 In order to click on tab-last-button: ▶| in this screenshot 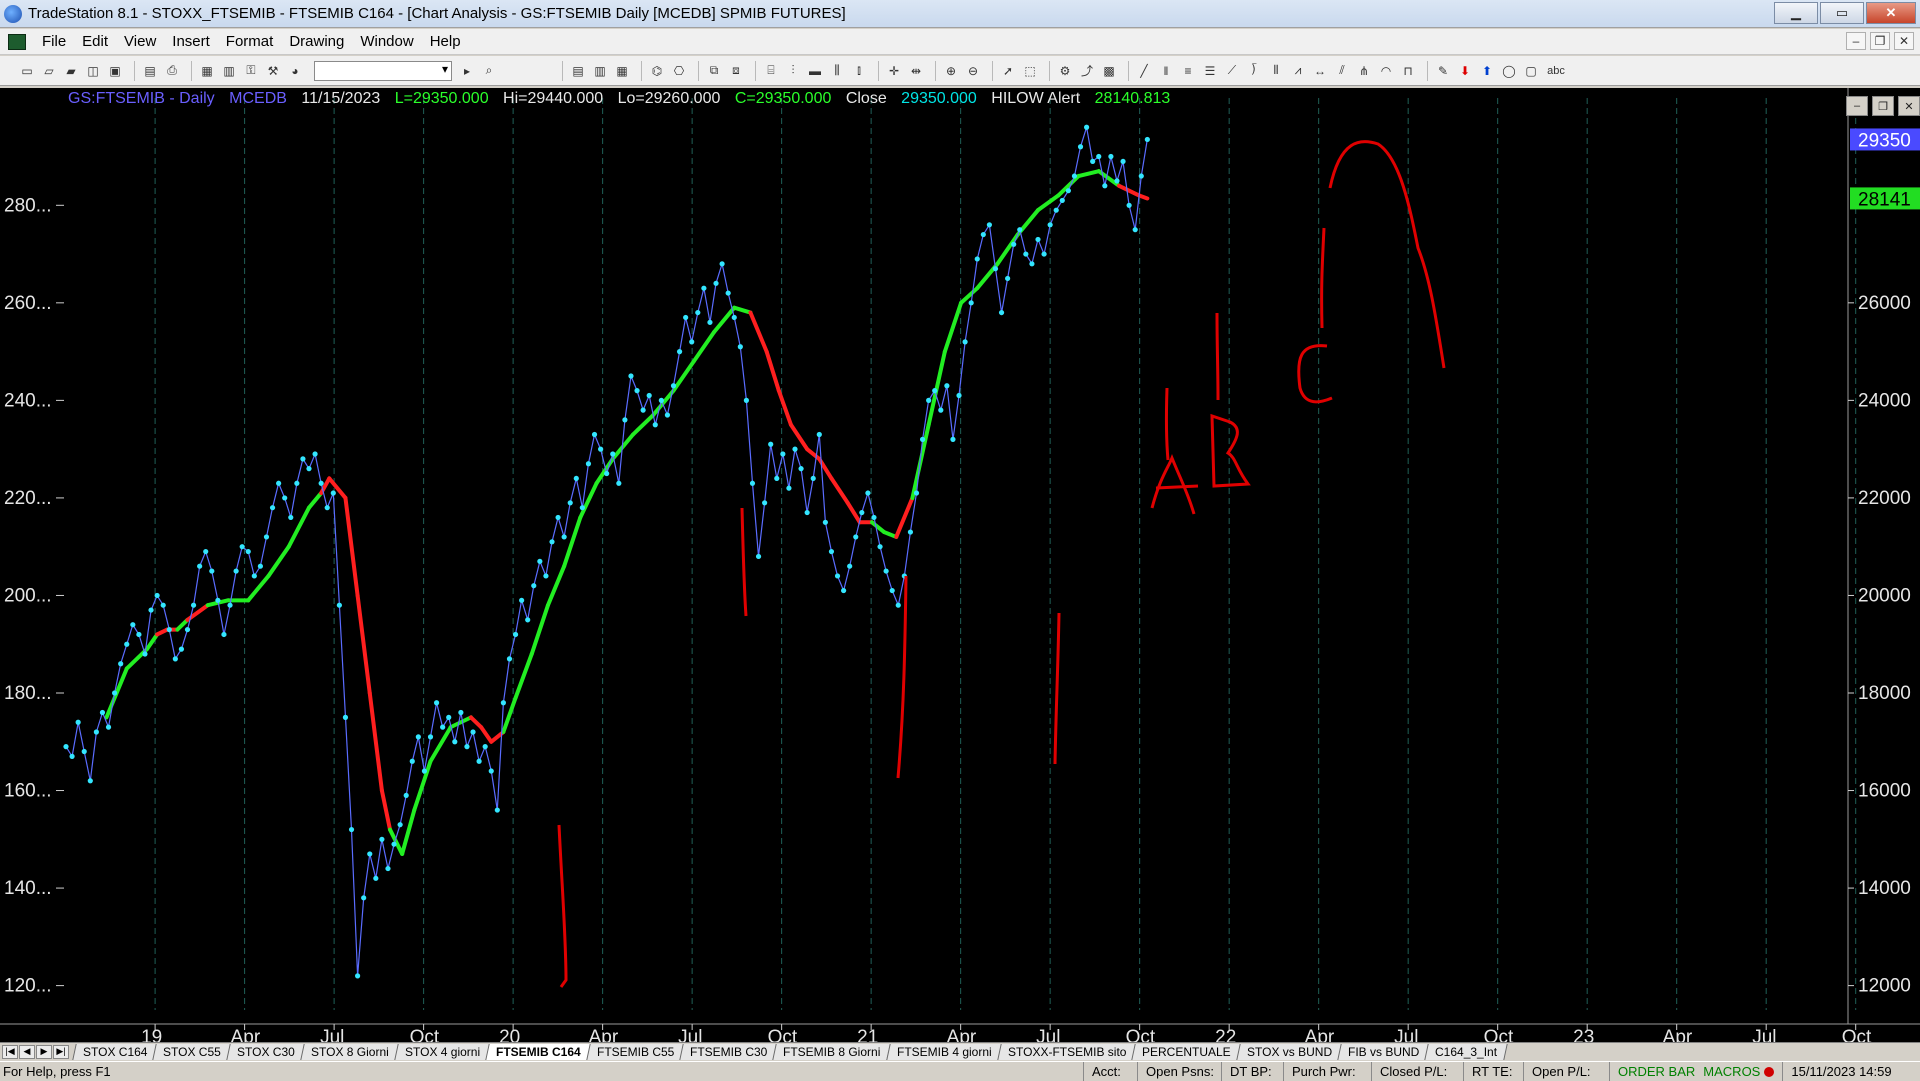, I will do `click(61, 1051)`.